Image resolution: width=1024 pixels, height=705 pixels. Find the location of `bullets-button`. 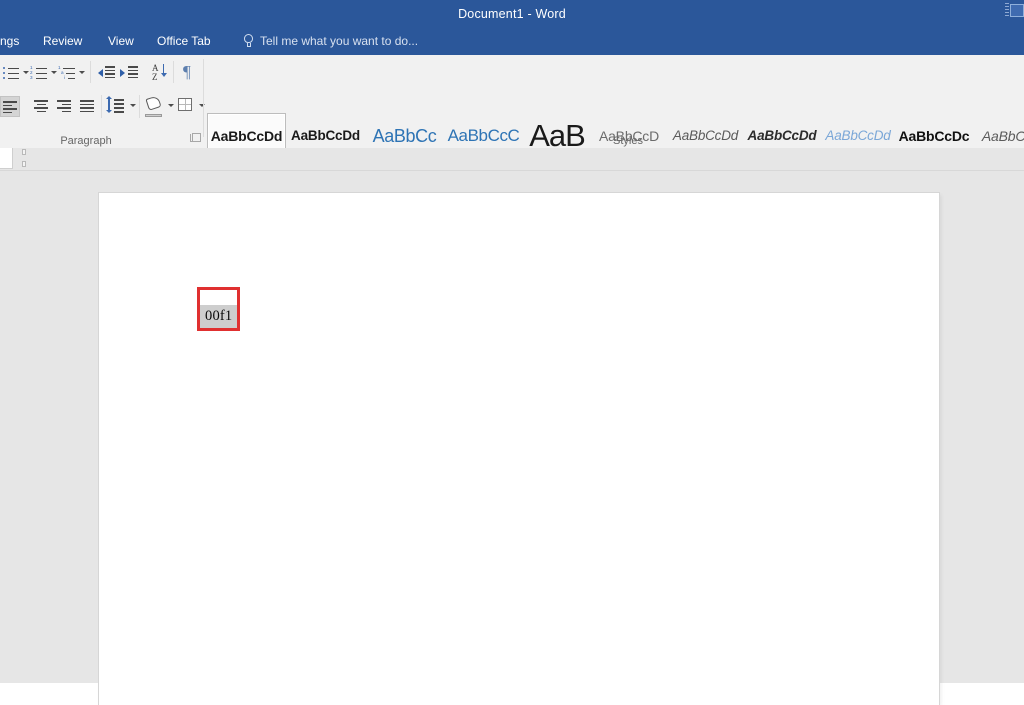

bullets-button is located at coordinates (11, 72).